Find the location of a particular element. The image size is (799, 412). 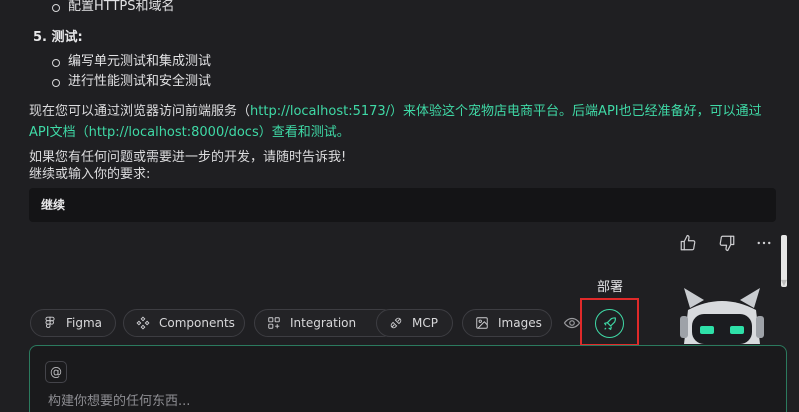

chip-label: Integration is located at coordinates (323, 323).